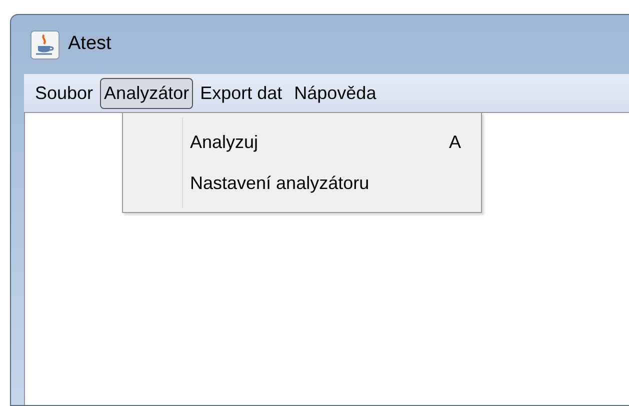  I want to click on menu-item: Analyzátor, so click(147, 93).